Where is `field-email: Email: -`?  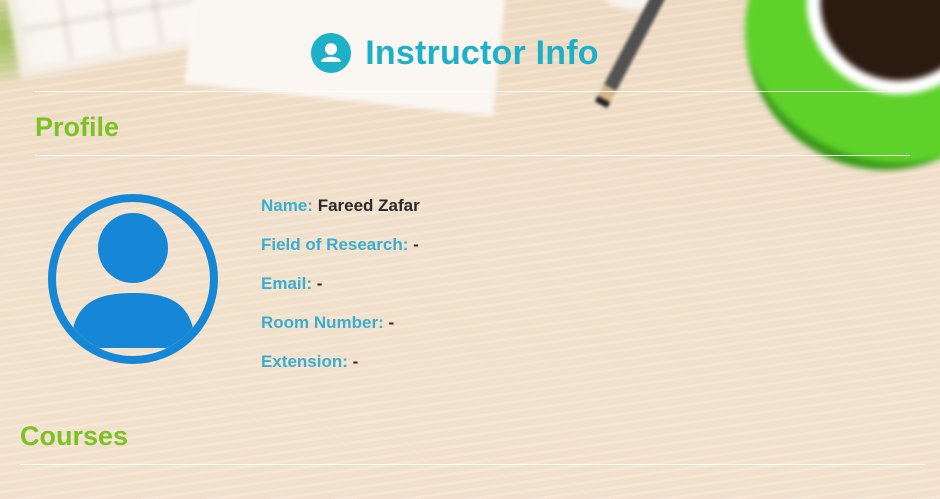 field-email: Email: - is located at coordinates (340, 293).